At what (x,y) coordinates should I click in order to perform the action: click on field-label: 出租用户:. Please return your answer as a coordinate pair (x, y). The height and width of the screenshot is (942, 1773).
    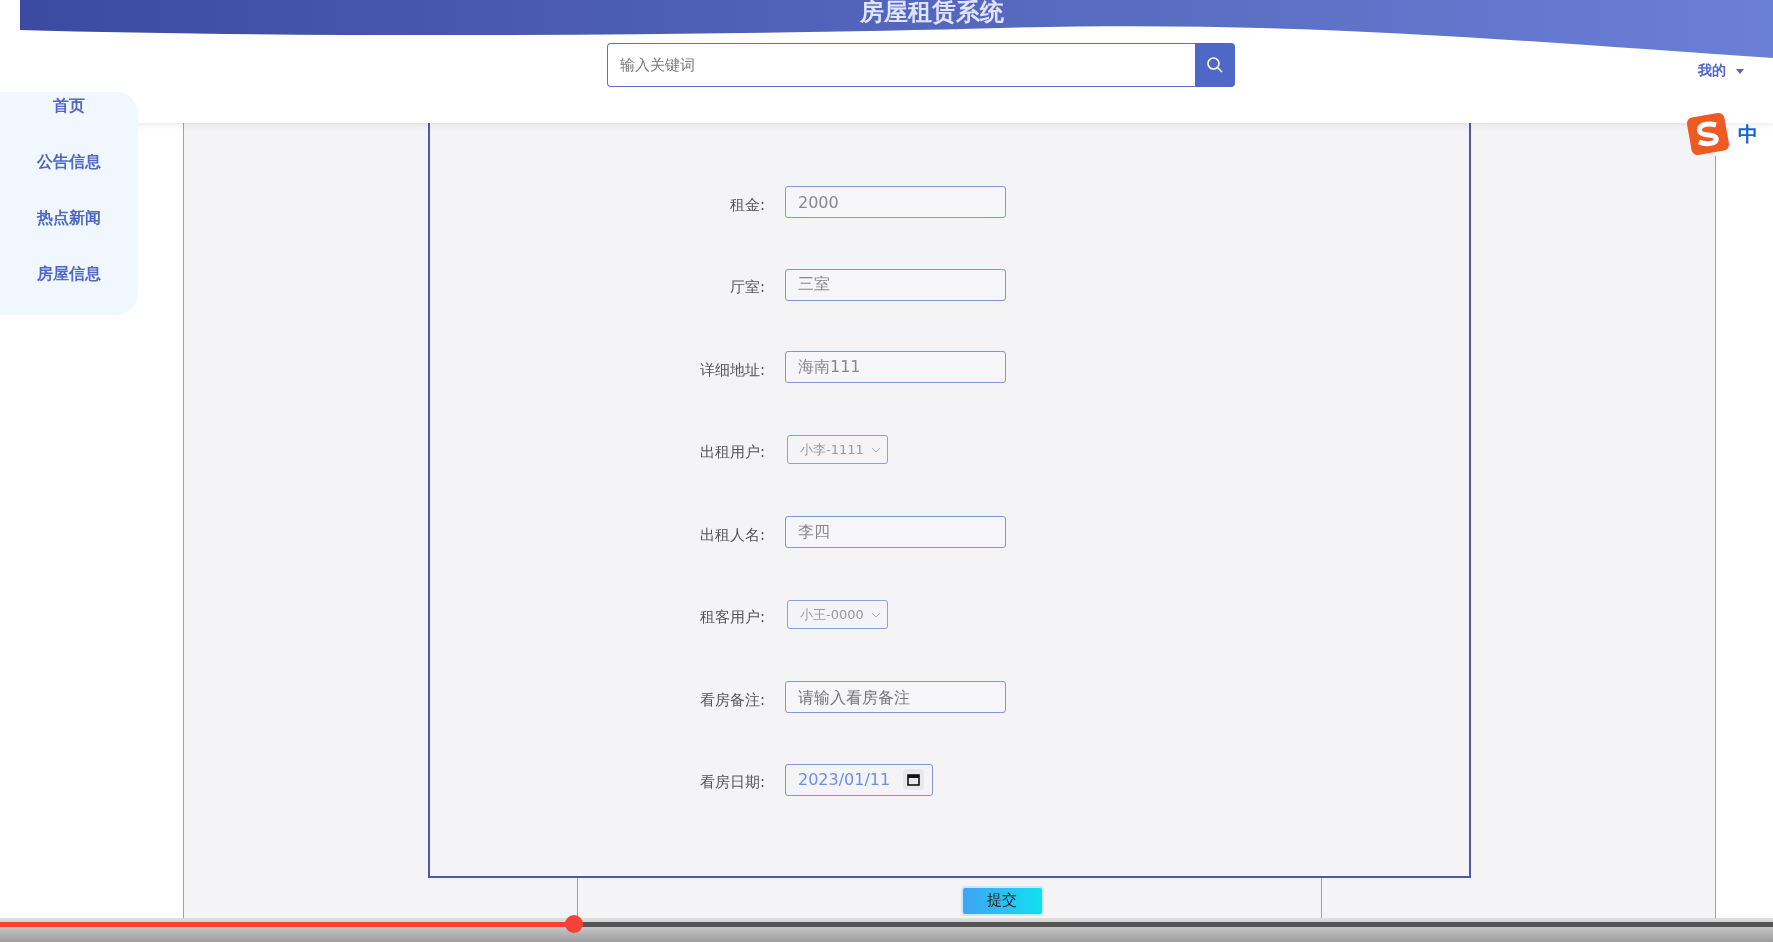
    Looking at the image, I should click on (732, 453).